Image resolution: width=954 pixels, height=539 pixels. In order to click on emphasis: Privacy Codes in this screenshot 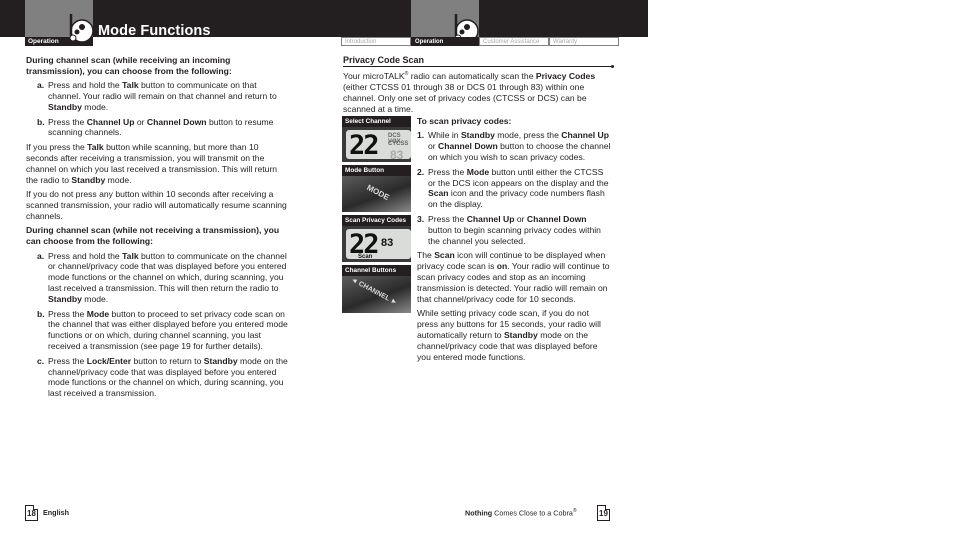, I will do `click(565, 75)`.